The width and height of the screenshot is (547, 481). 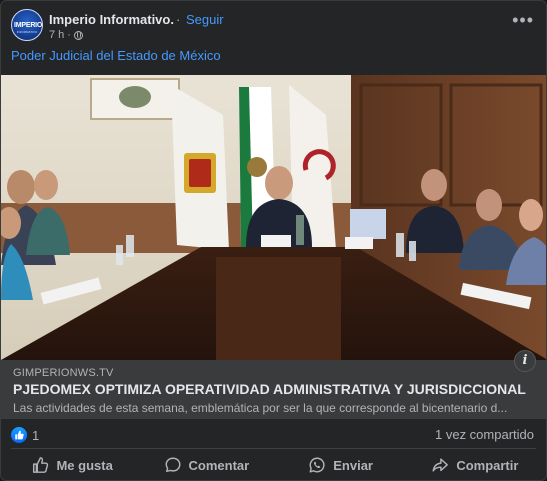 I want to click on comment-icon, so click(x=173, y=465).